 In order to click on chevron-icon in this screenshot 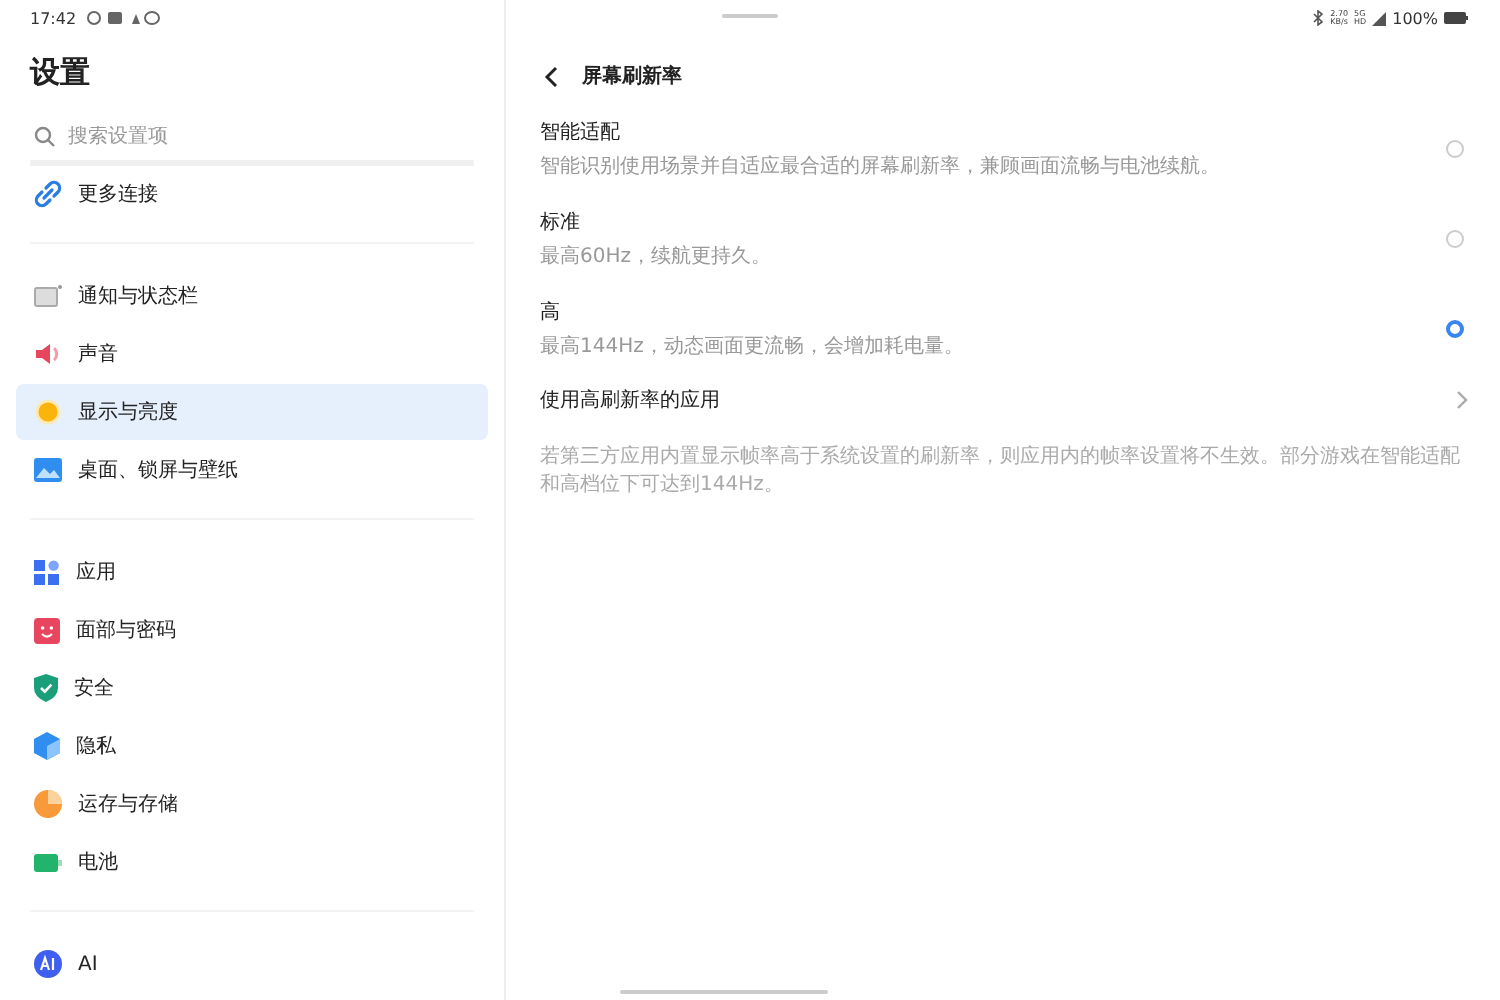, I will do `click(1462, 400)`.